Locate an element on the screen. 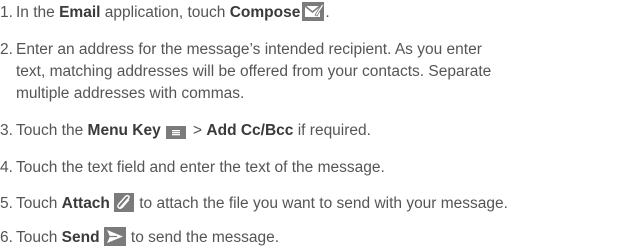 This screenshot has width=627, height=249. step-number: 4. is located at coordinates (6, 167).